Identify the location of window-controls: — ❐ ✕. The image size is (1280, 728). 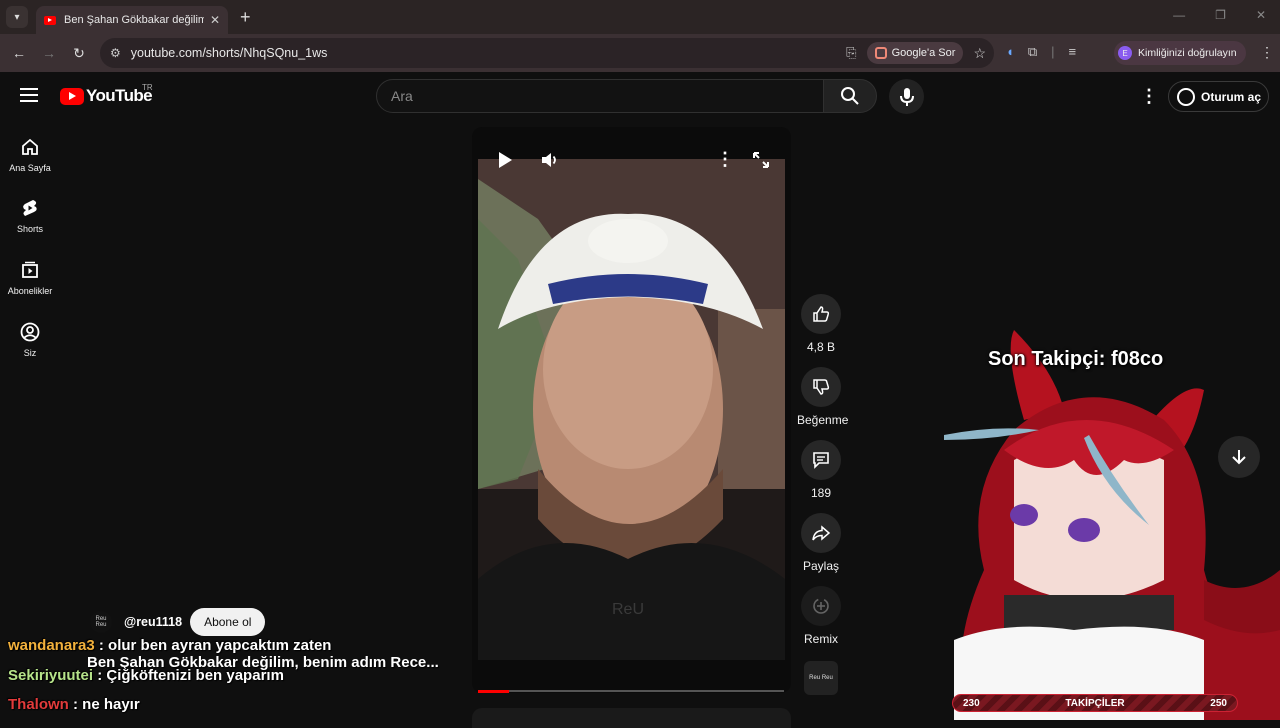
(1219, 15).